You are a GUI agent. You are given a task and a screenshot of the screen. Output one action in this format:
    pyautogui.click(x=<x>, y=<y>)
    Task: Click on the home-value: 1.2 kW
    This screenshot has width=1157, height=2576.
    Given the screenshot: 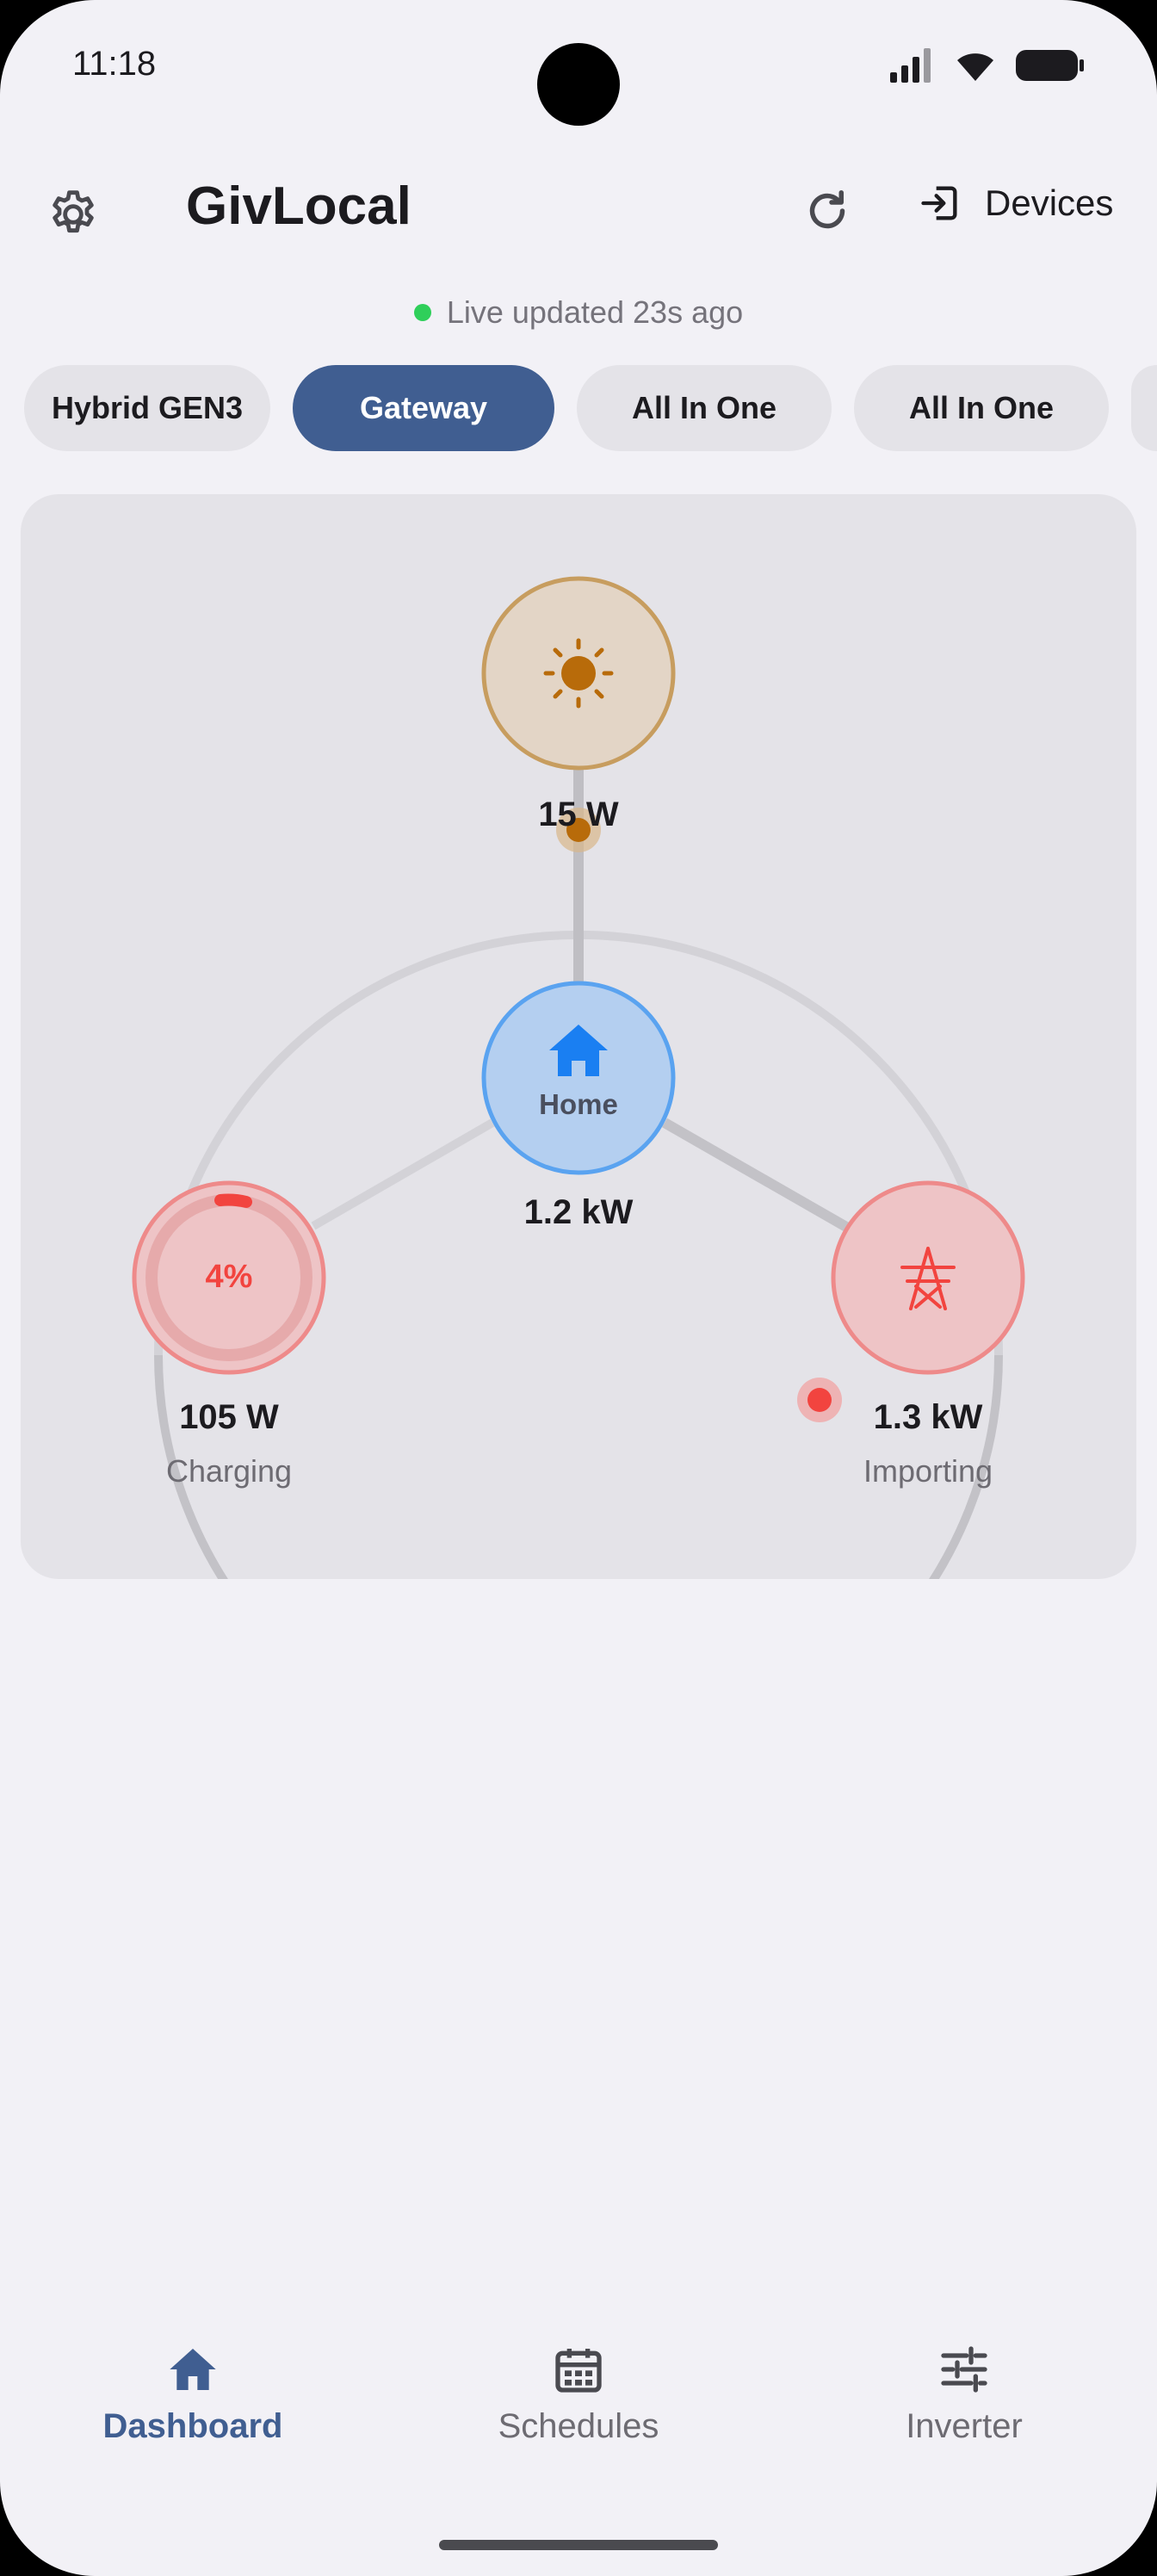 What is the action you would take?
    pyautogui.click(x=579, y=1212)
    